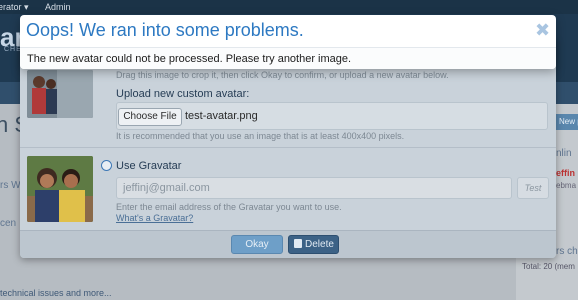 This screenshot has width=578, height=300. I want to click on online-user-role: ebma, so click(566, 185).